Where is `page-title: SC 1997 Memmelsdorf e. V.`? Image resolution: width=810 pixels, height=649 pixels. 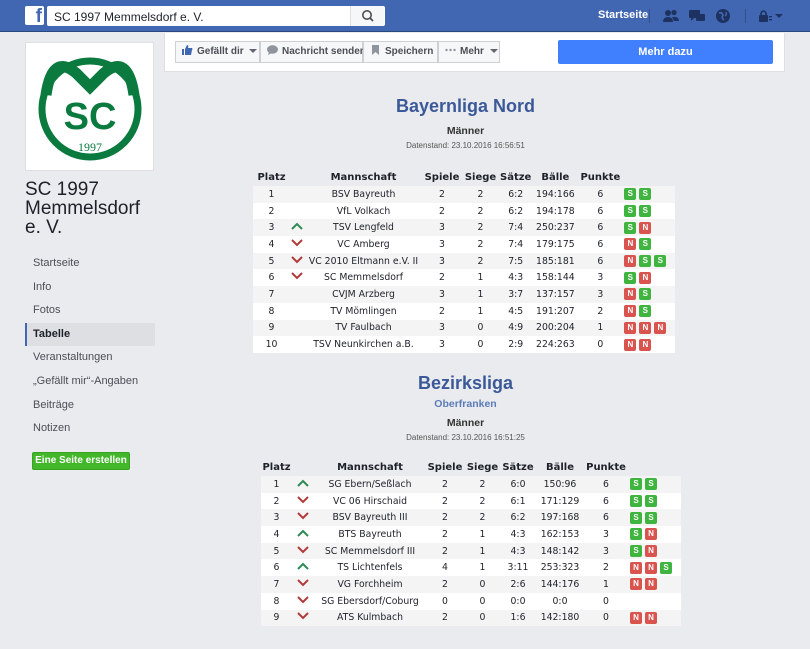 page-title: SC 1997 Memmelsdorf e. V. is located at coordinates (83, 208).